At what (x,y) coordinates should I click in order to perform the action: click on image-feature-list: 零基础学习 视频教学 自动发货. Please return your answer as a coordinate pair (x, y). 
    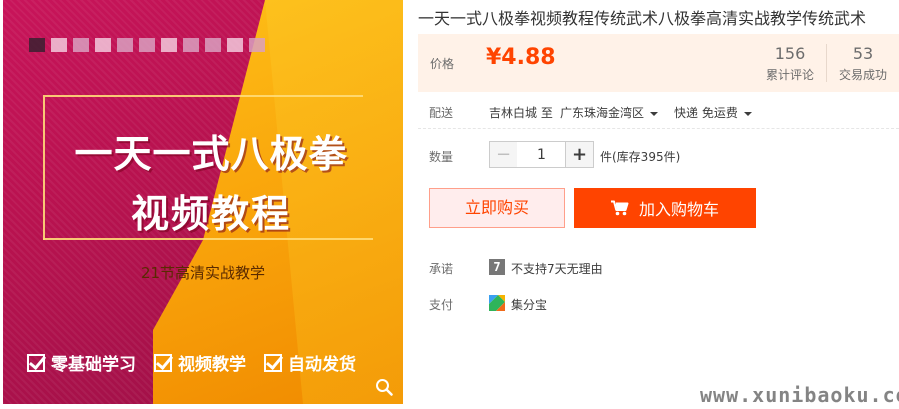
    Looking at the image, I should click on (191, 362).